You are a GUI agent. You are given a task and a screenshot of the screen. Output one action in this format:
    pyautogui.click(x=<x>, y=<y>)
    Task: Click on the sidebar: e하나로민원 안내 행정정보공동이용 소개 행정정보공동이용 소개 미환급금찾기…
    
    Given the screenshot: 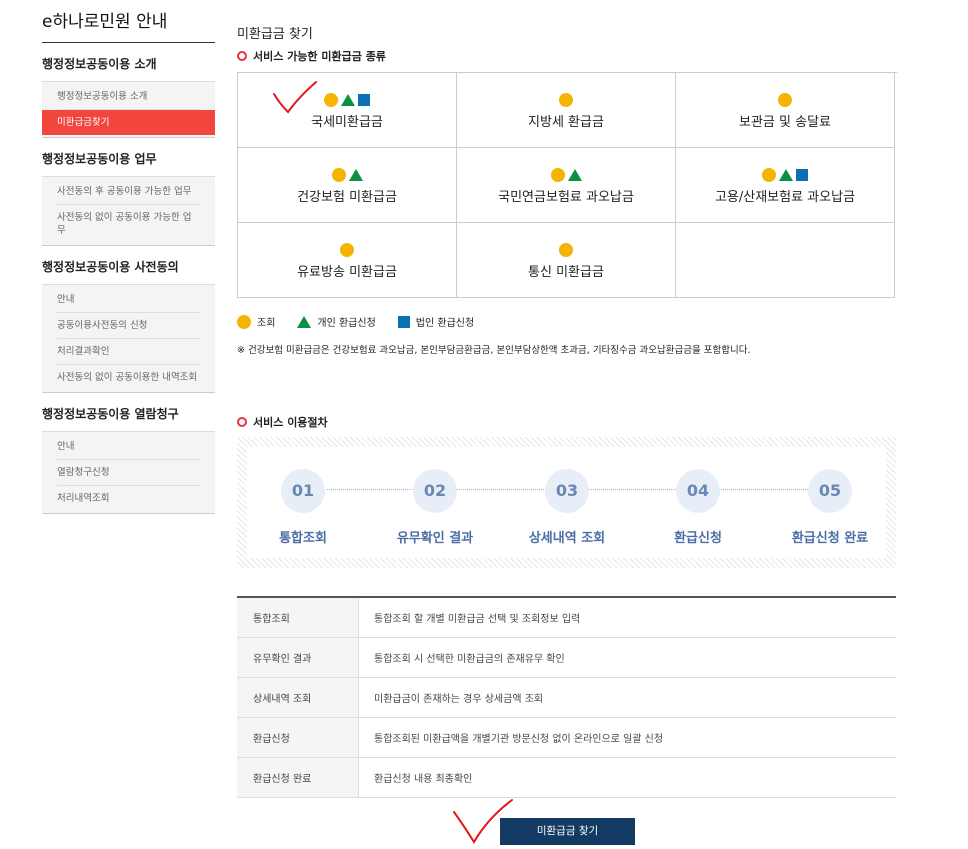 What is the action you would take?
    pyautogui.click(x=128, y=257)
    